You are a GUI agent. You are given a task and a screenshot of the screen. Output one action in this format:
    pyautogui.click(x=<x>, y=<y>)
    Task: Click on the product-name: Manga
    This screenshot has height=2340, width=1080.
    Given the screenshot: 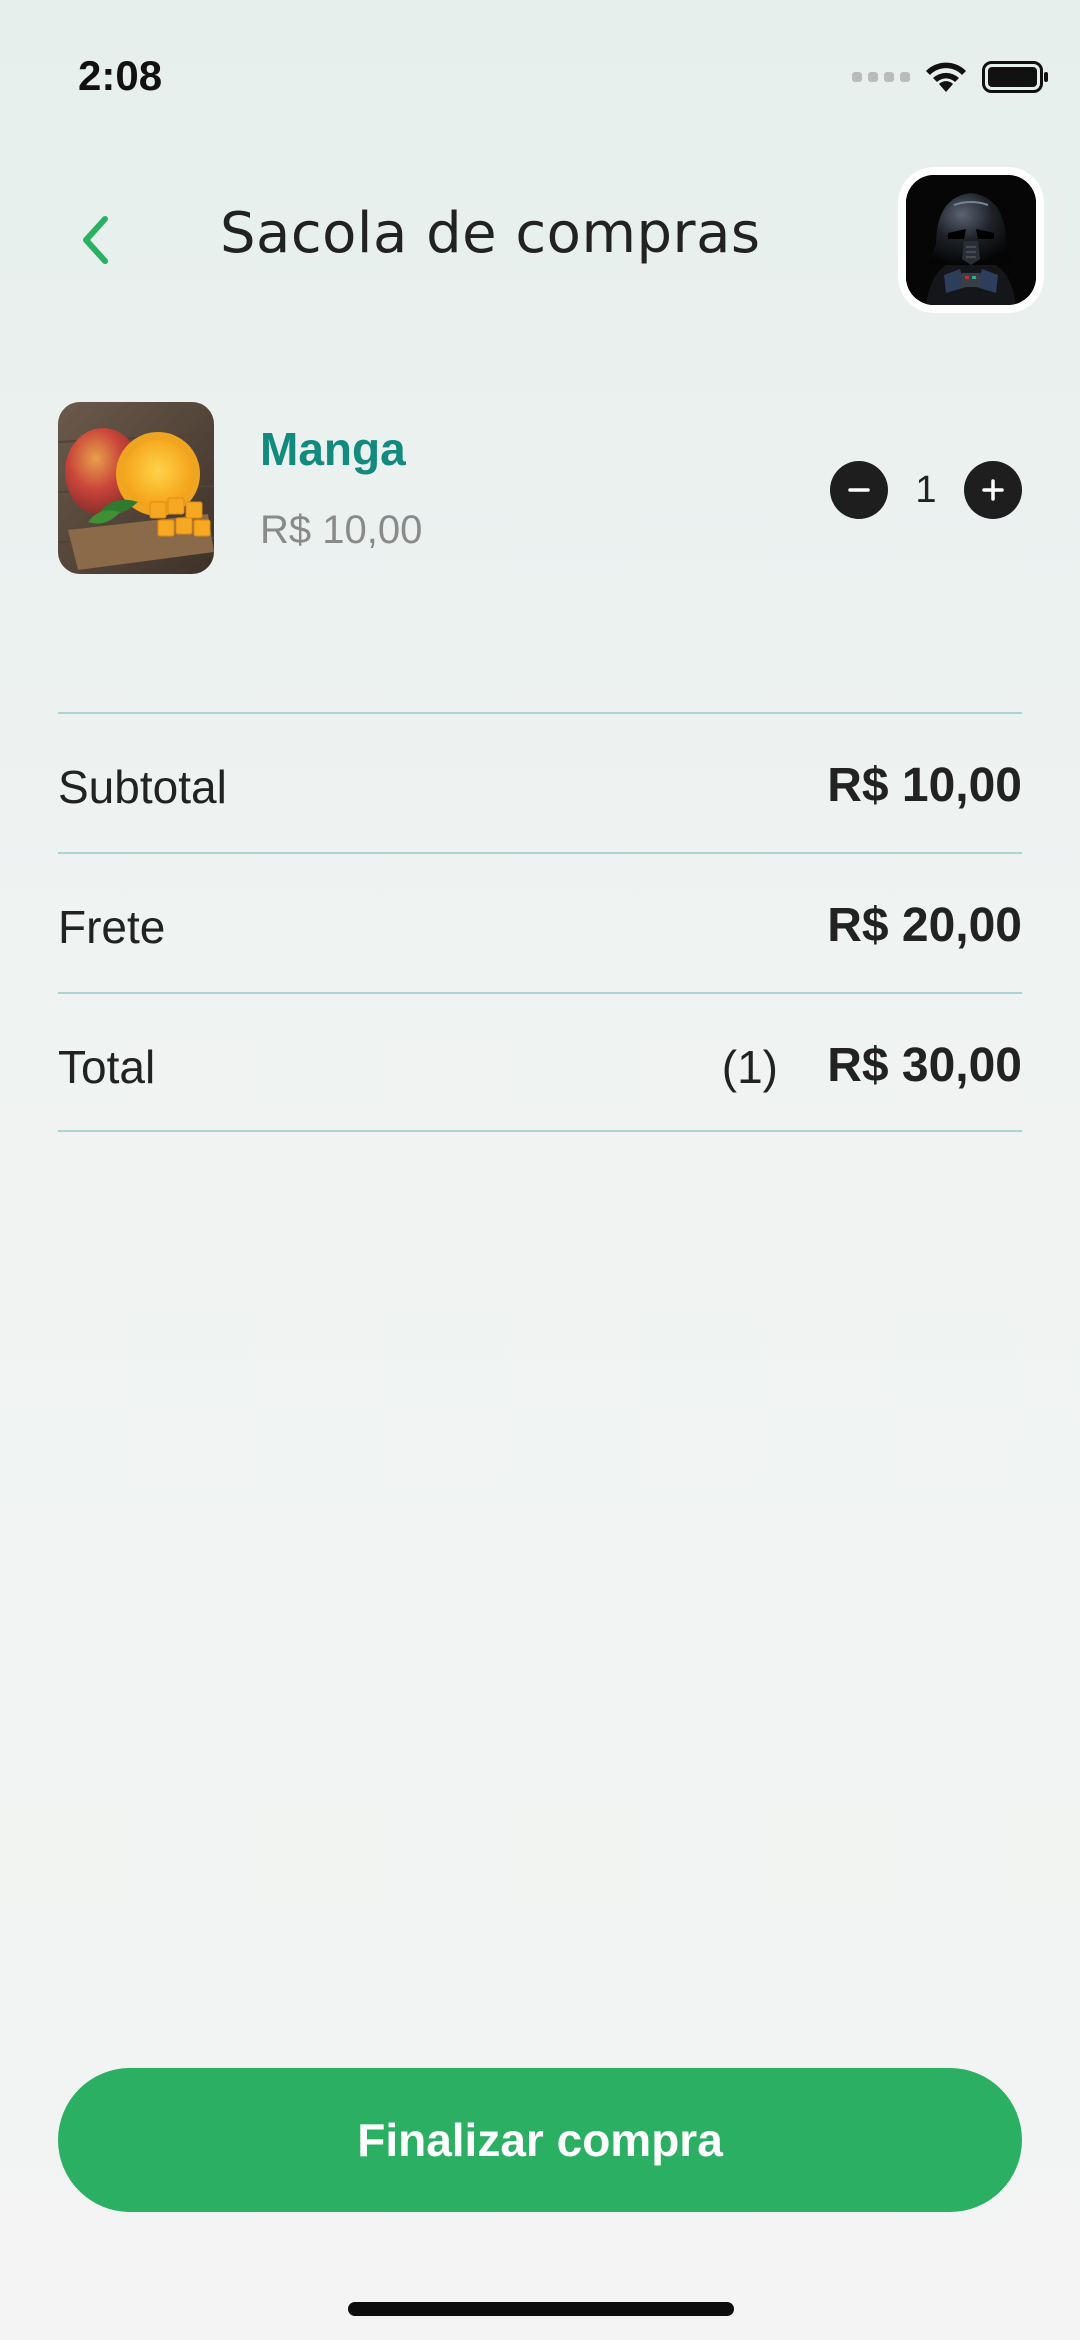 What is the action you would take?
    pyautogui.click(x=333, y=449)
    